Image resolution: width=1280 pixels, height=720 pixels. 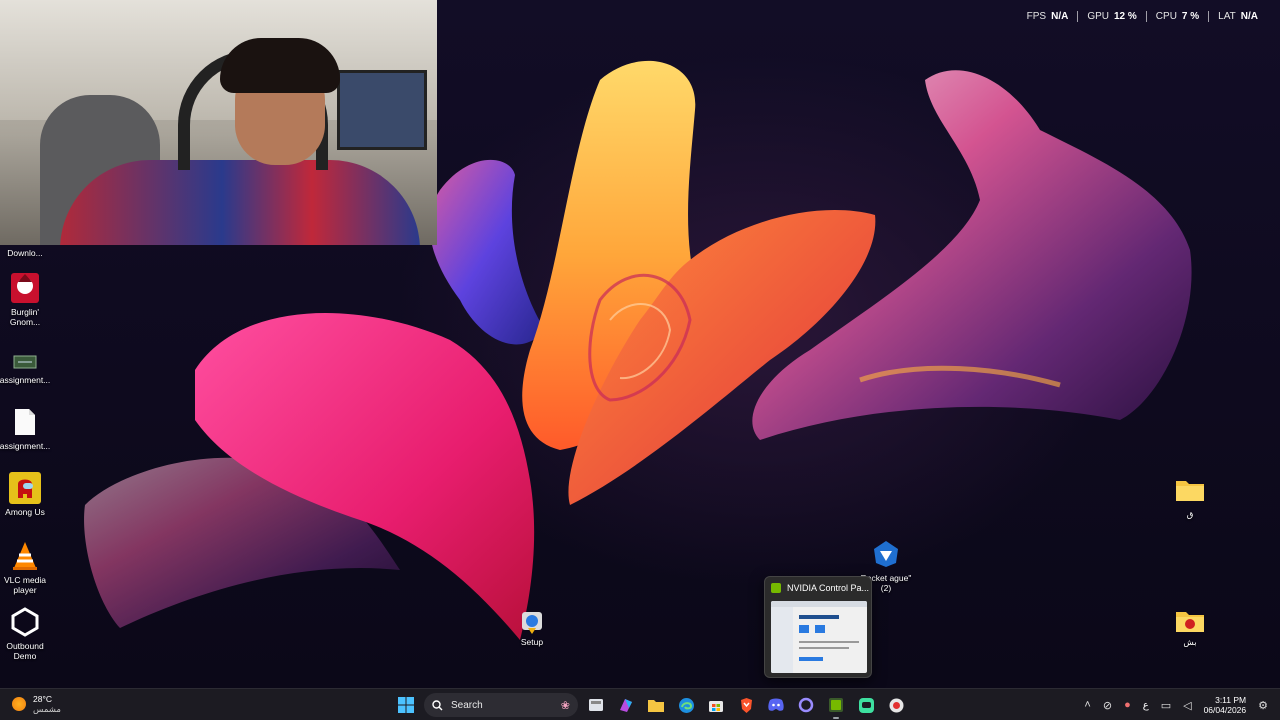 I want to click on show-hidden-icons-chevron-icon: ˄, so click(x=1087, y=705).